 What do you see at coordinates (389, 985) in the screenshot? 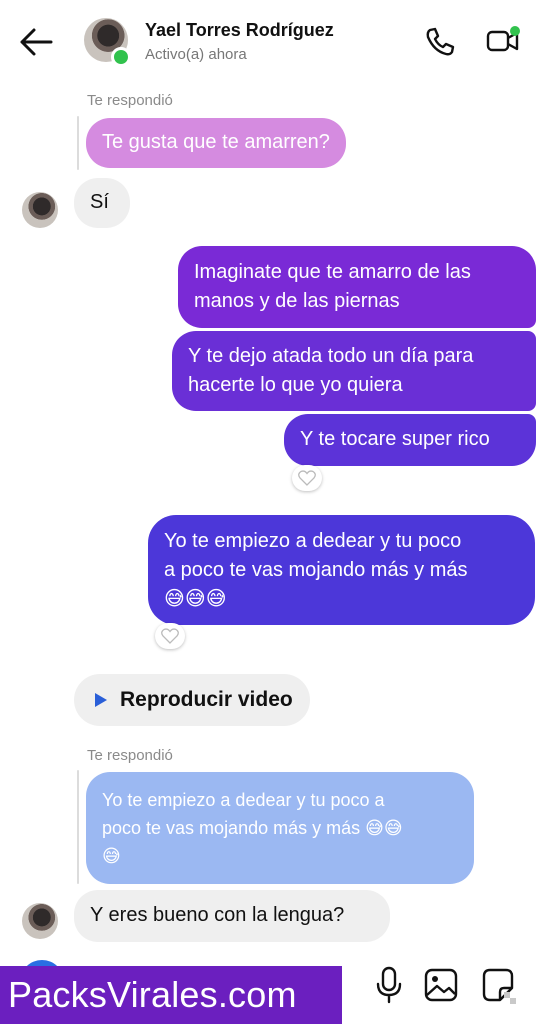
I see `microphone-icon` at bounding box center [389, 985].